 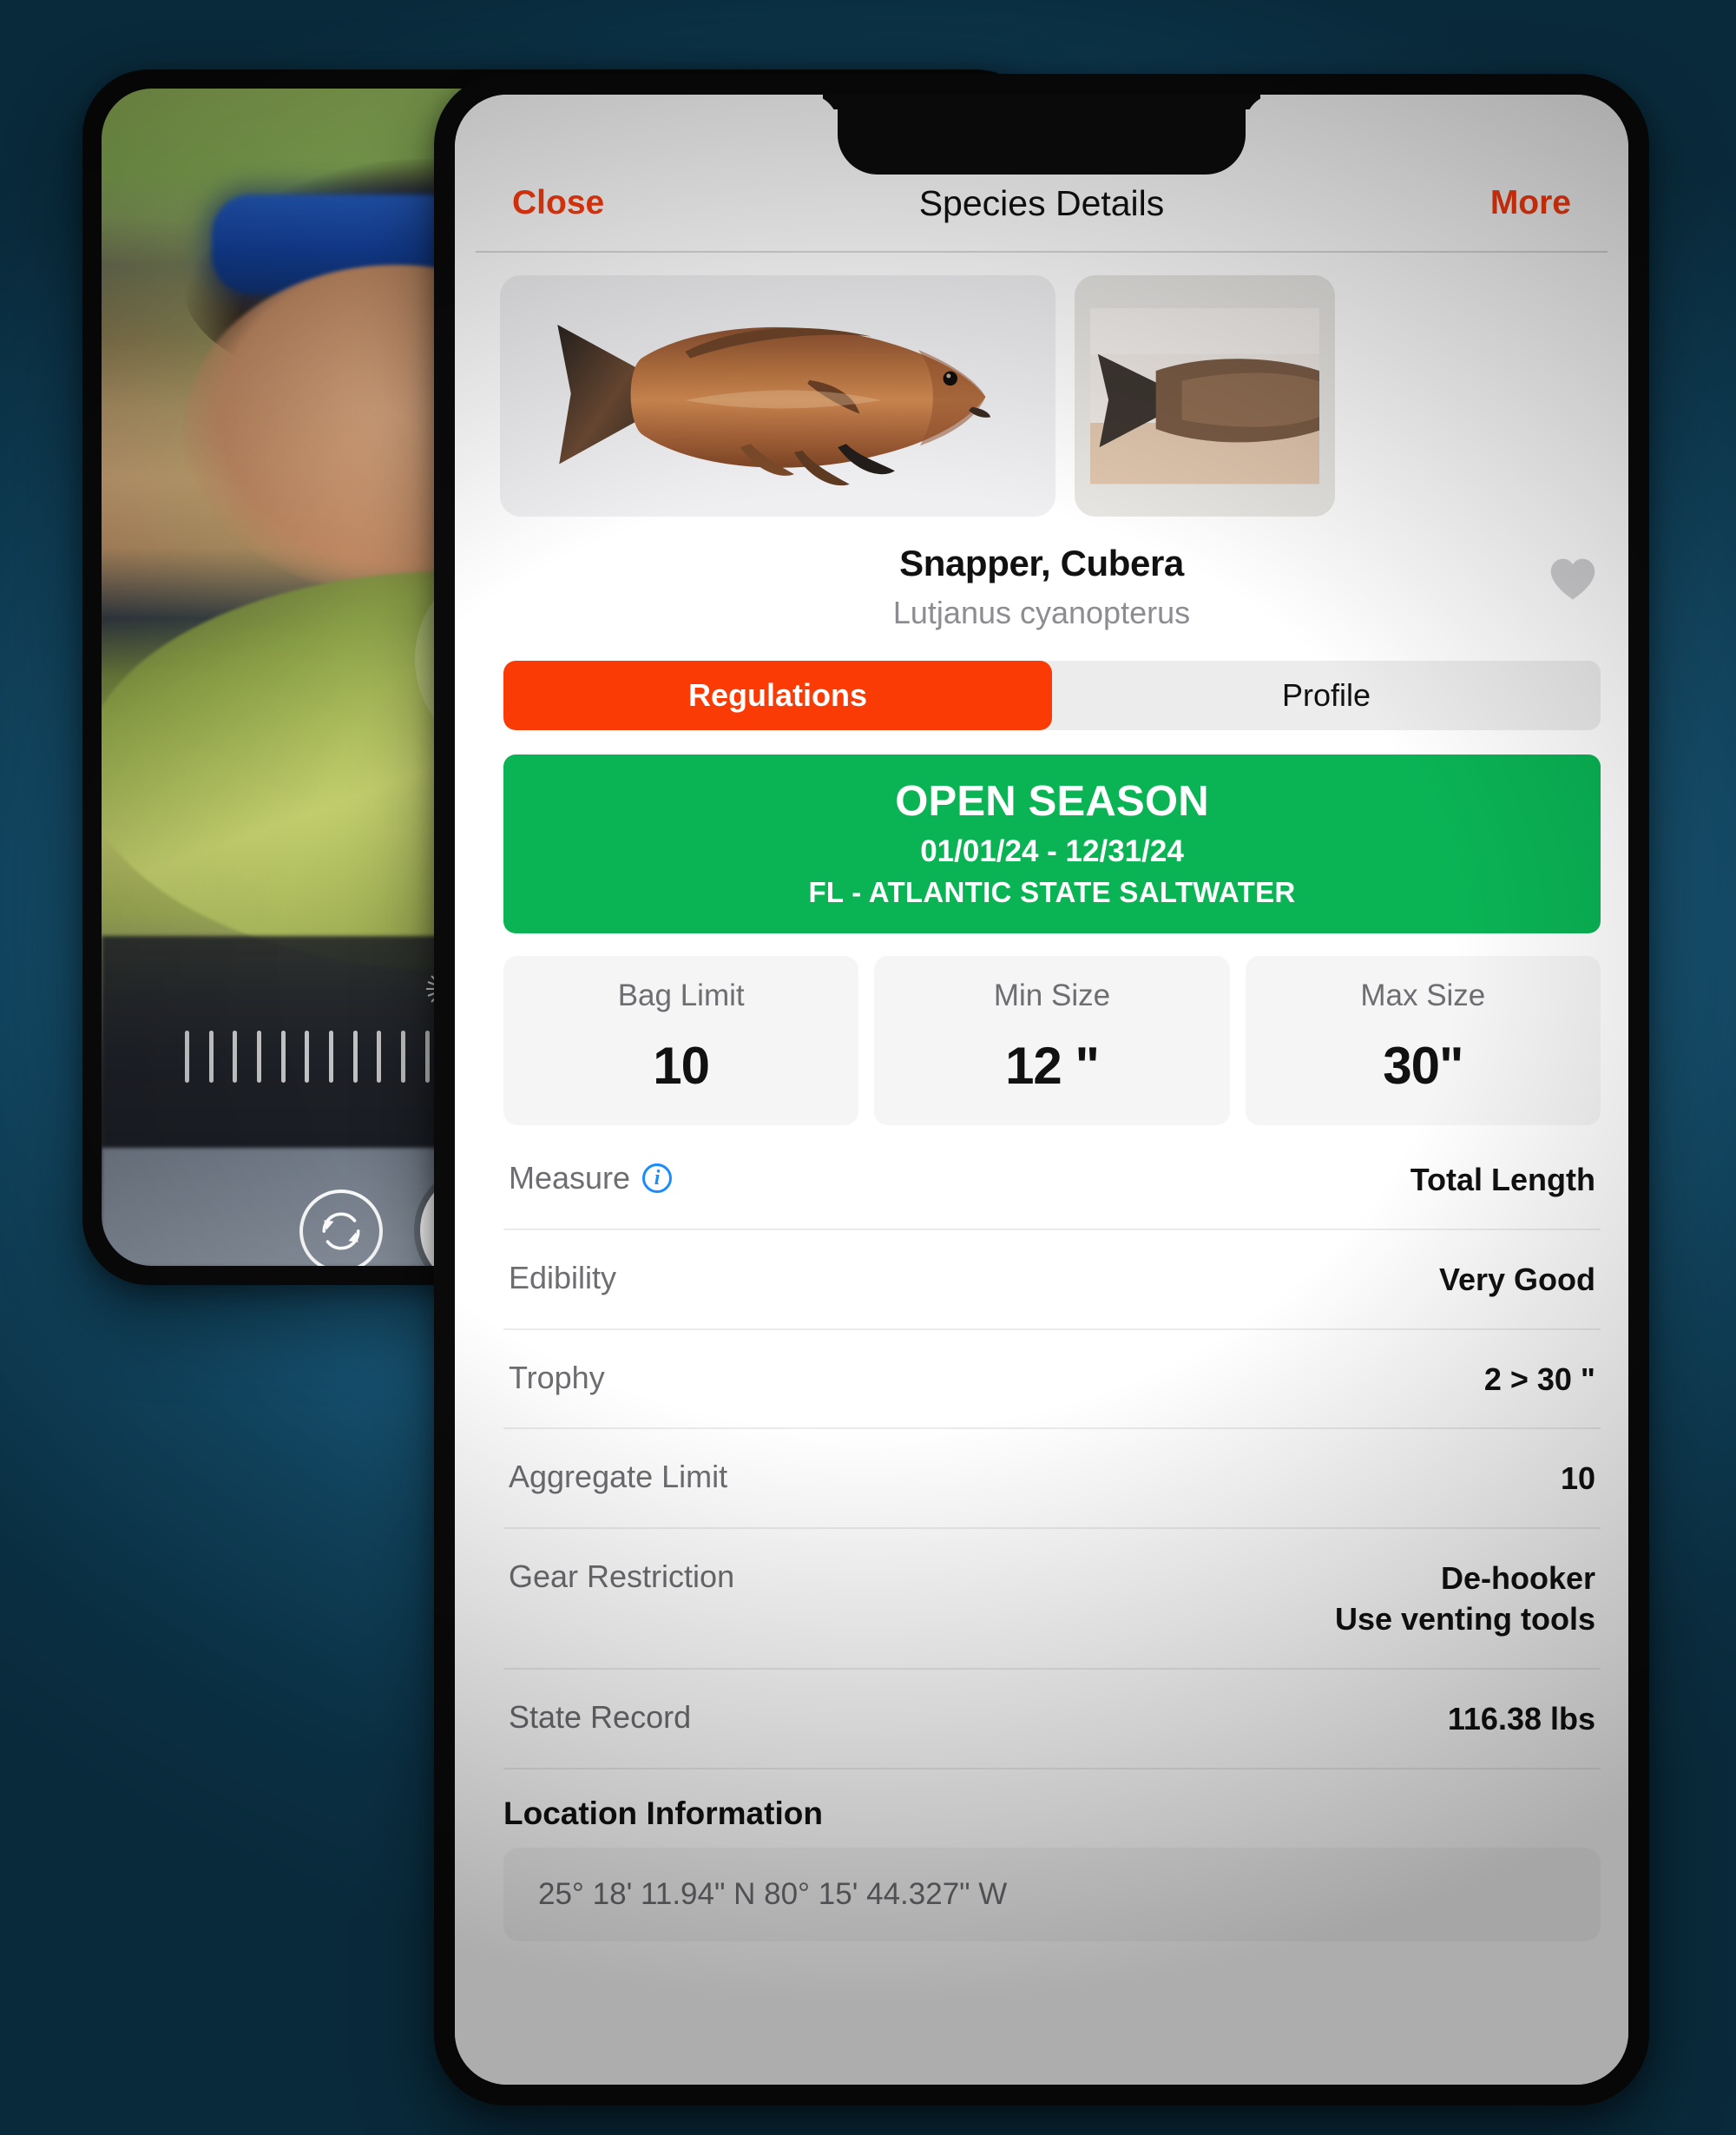 What do you see at coordinates (1573, 579) in the screenshot?
I see `heart-icon` at bounding box center [1573, 579].